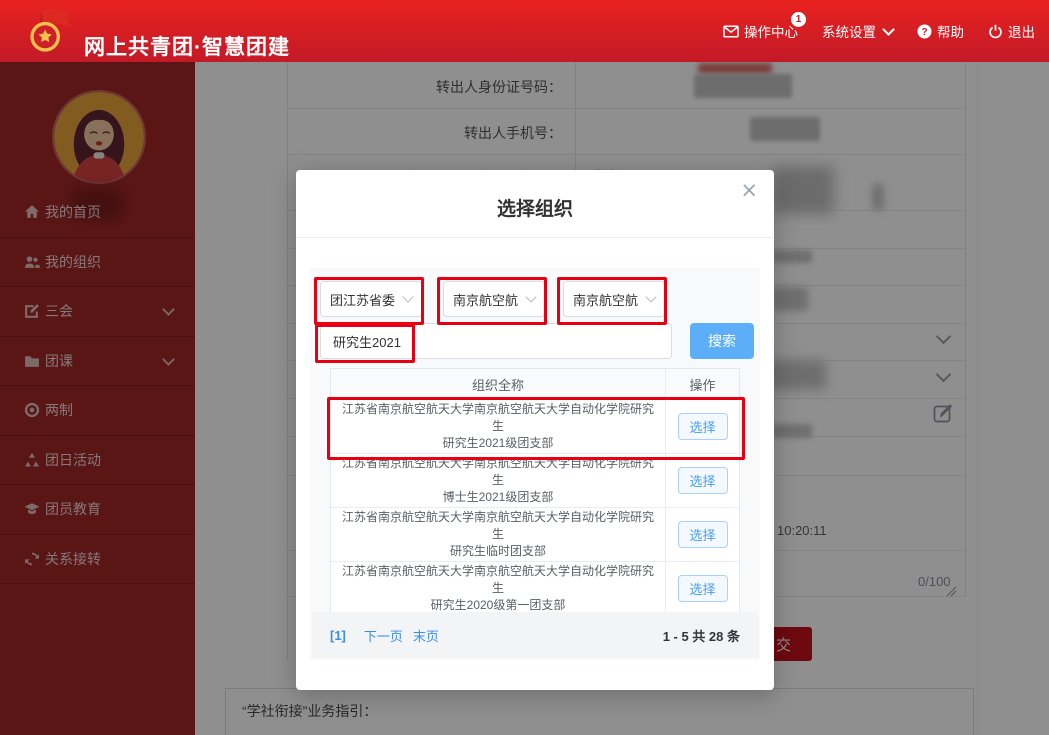 This screenshot has width=1049, height=735. I want to click on header-nav: 操作中心 1 系统设置 ? 帮助 退出, so click(879, 31).